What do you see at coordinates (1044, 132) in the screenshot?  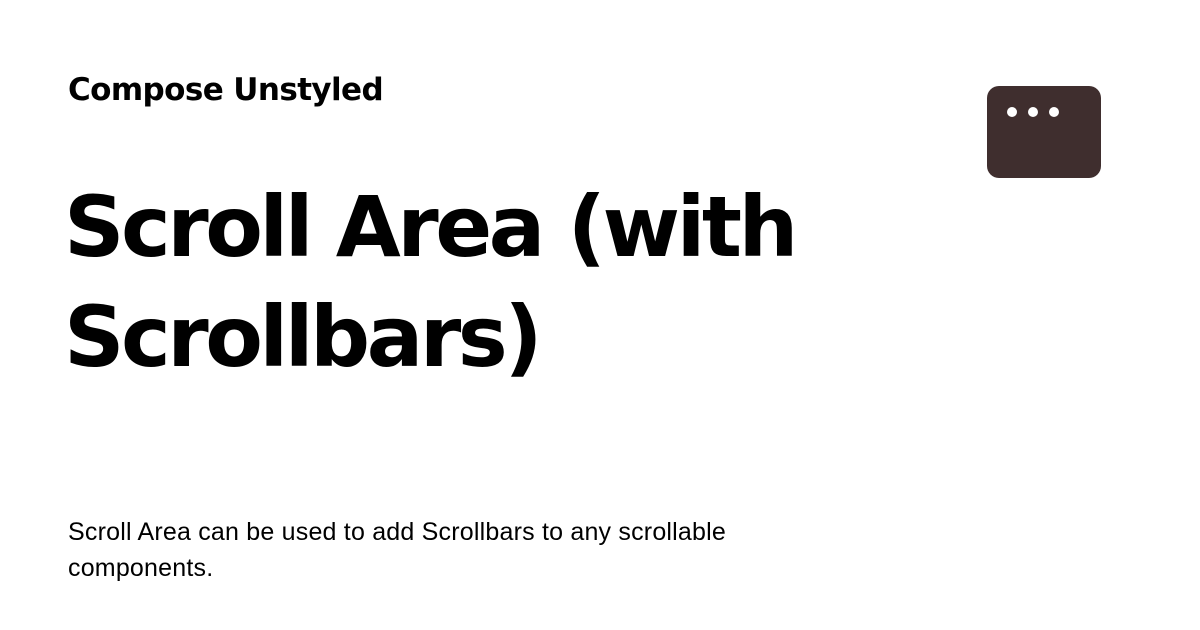 I see `window-icon` at bounding box center [1044, 132].